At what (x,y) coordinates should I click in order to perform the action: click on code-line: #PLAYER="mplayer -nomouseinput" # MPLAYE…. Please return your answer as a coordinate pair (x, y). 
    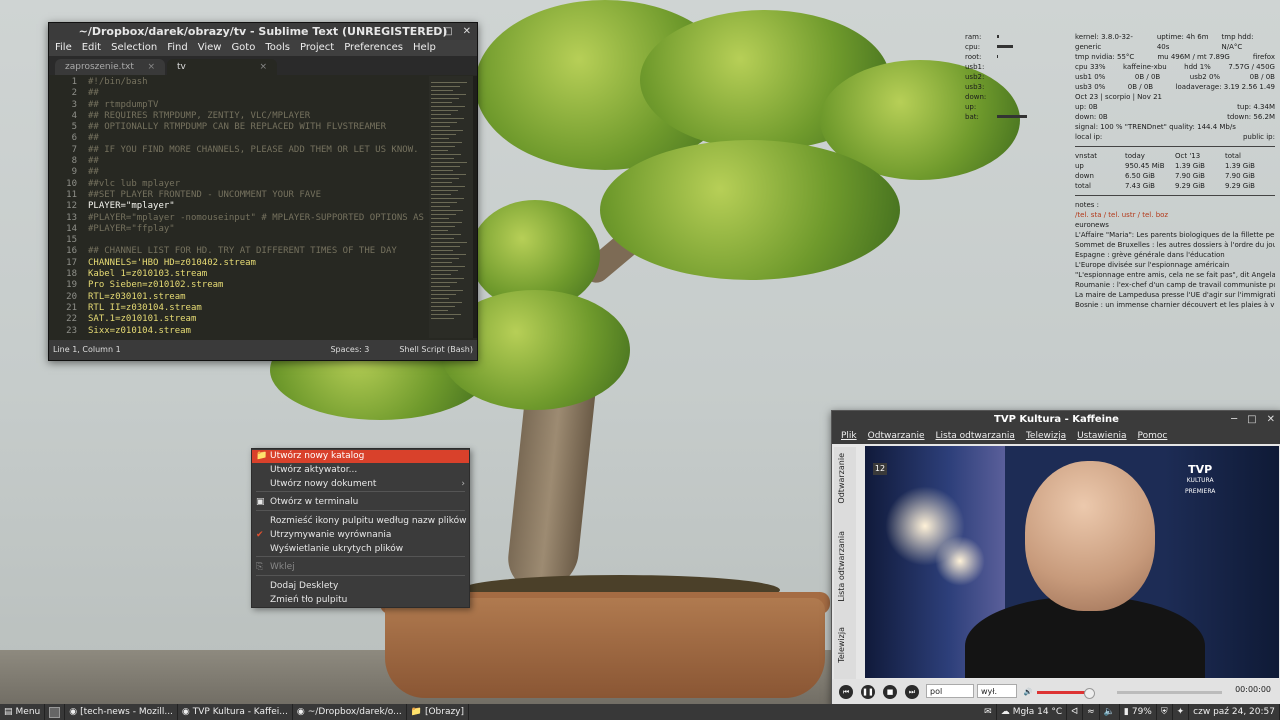
    Looking at the image, I should click on (258, 218).